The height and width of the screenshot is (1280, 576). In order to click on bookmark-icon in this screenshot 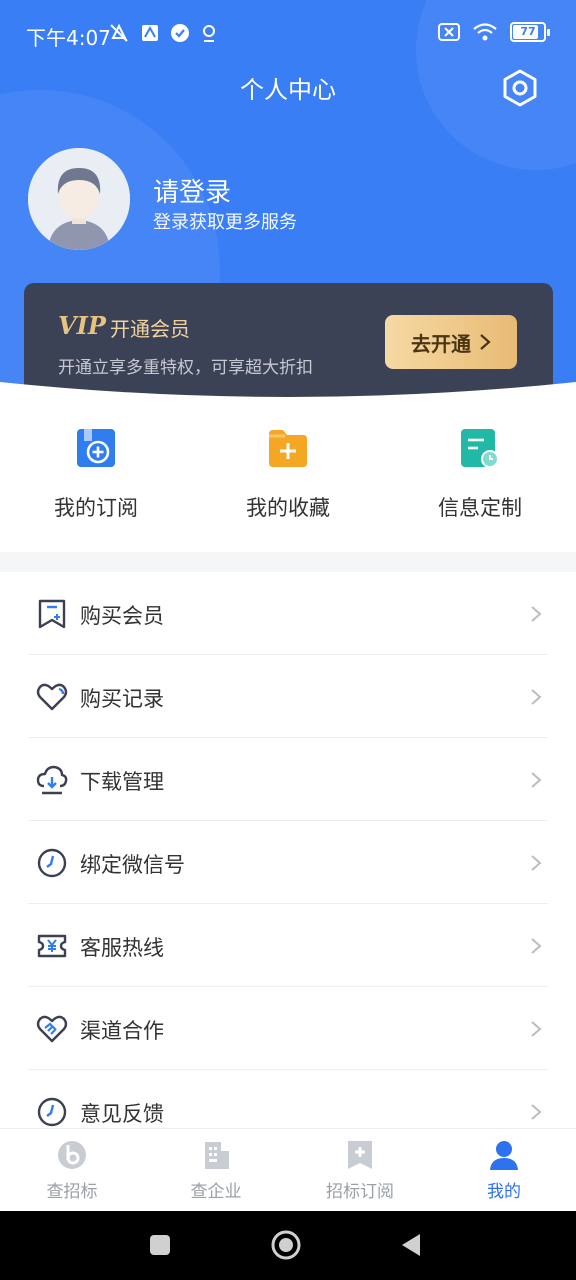, I will do `click(52, 614)`.